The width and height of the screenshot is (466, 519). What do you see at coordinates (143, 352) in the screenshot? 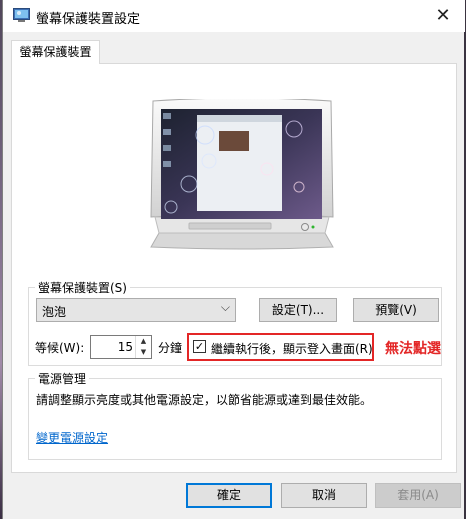
I see `spin-down-icon: ▼` at bounding box center [143, 352].